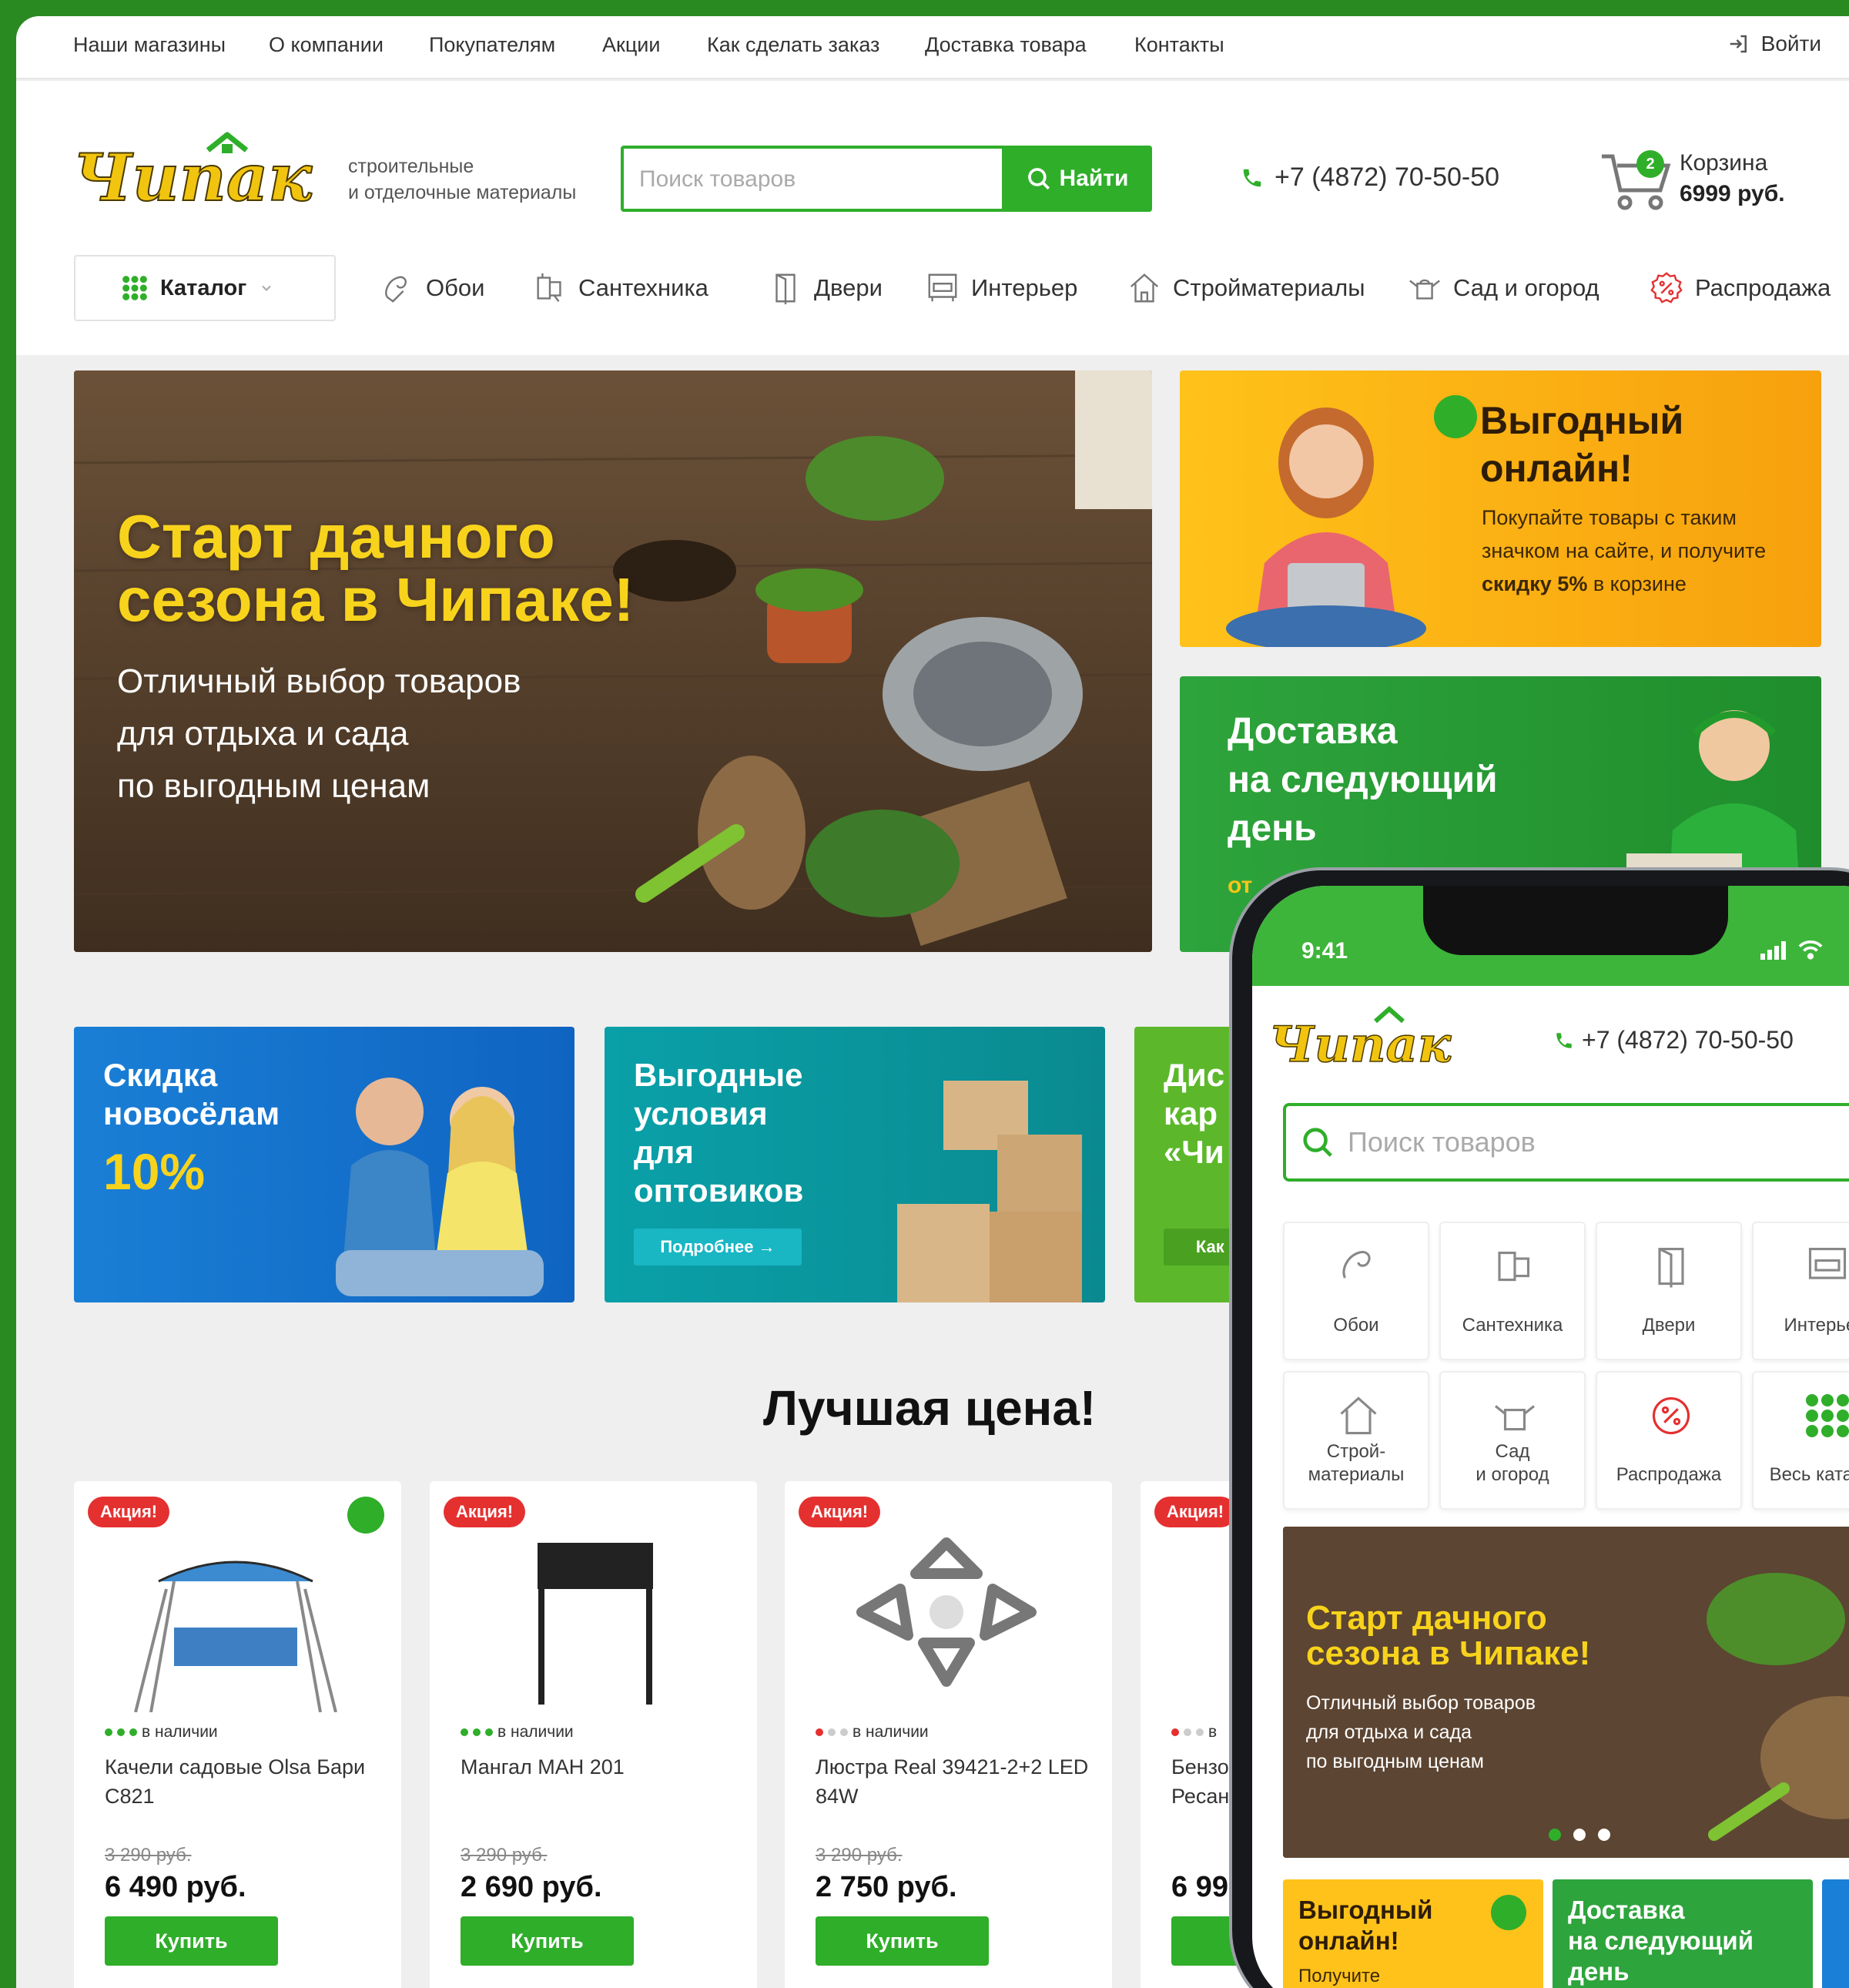  Describe the element at coordinates (599, 1767) in the screenshot. I see `product-name: Мангал МАН 201` at that location.